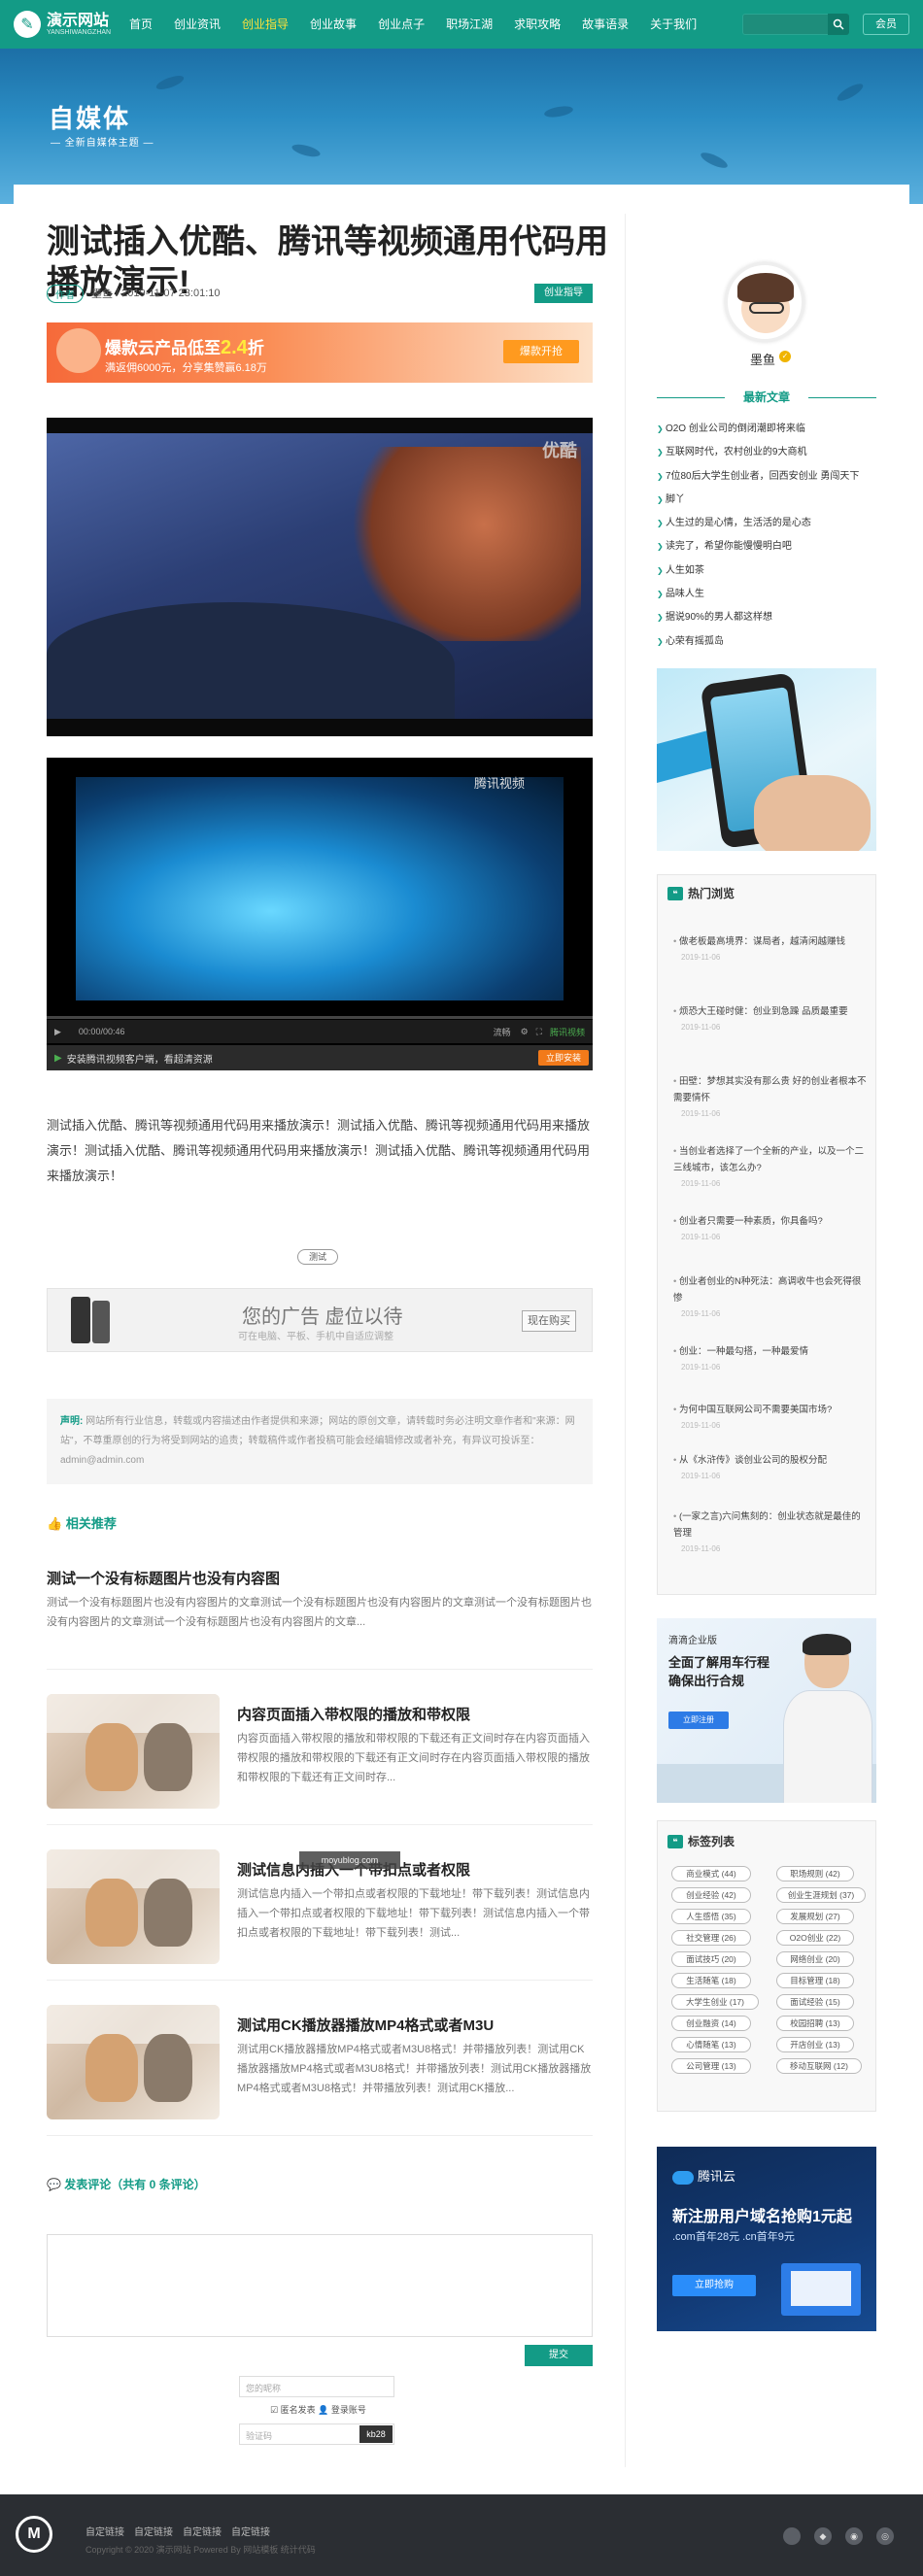 The width and height of the screenshot is (923, 2576). Describe the element at coordinates (815, 1938) in the screenshot. I see `tag-pill: O2O创业 (22)` at that location.